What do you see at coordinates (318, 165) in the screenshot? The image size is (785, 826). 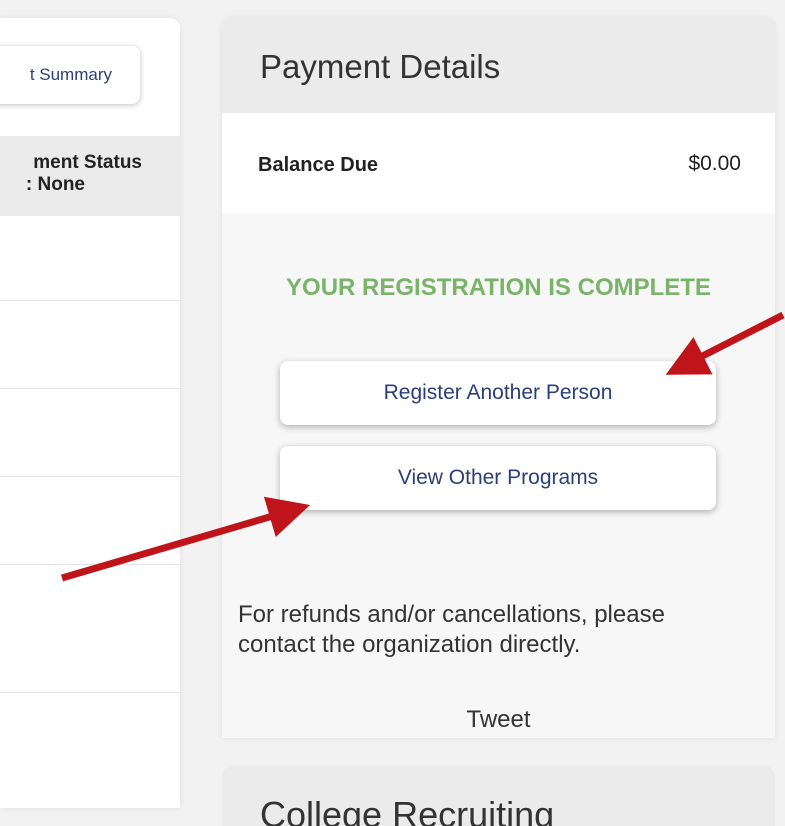 I see `balance-due-label: Balance Due` at bounding box center [318, 165].